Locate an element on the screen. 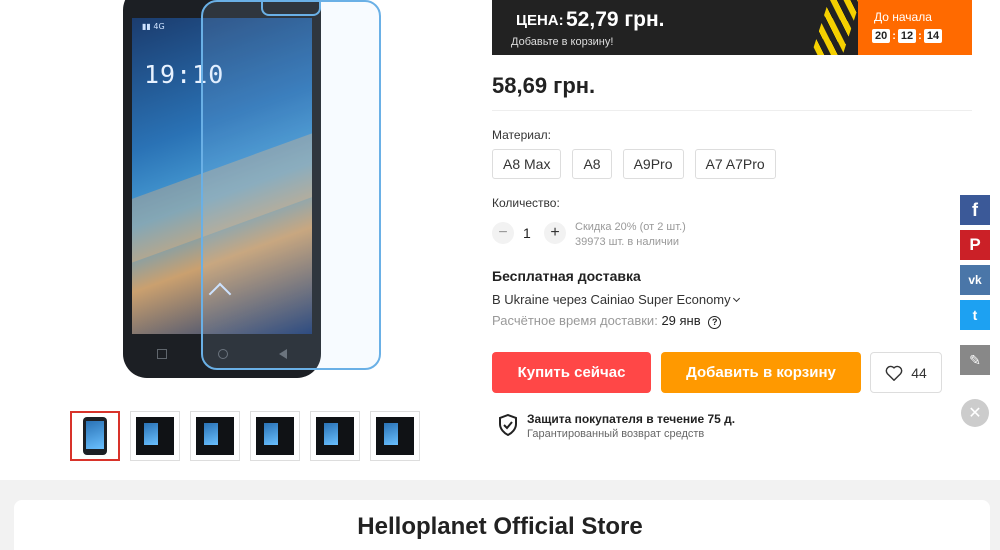  close-icon: ✕ is located at coordinates (975, 413).